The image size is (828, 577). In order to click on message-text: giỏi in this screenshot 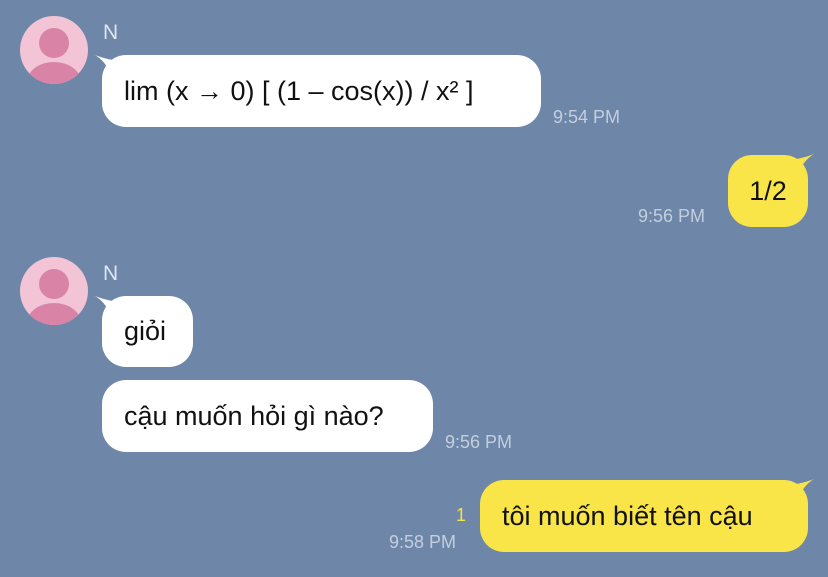, I will do `click(145, 331)`.